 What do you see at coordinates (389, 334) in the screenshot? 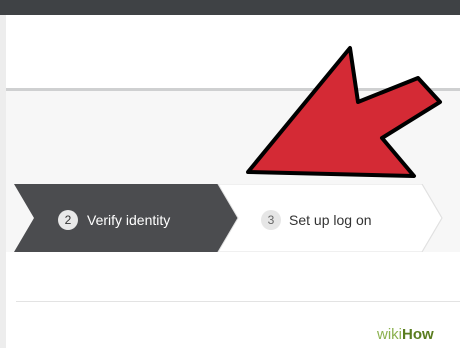
I see `watermark-prefix: wiki` at bounding box center [389, 334].